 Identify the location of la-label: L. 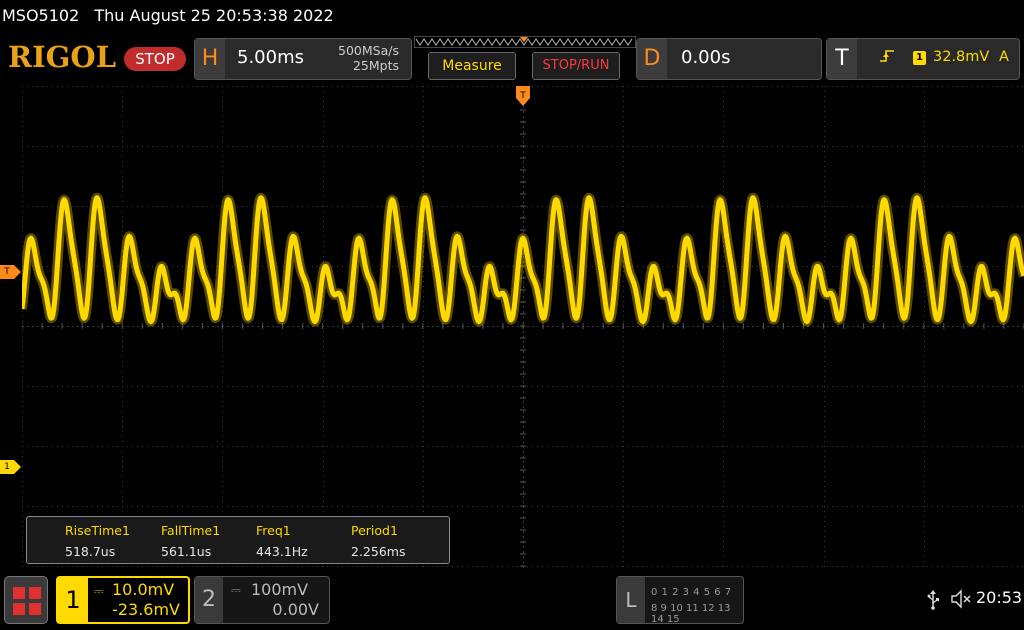
(631, 600).